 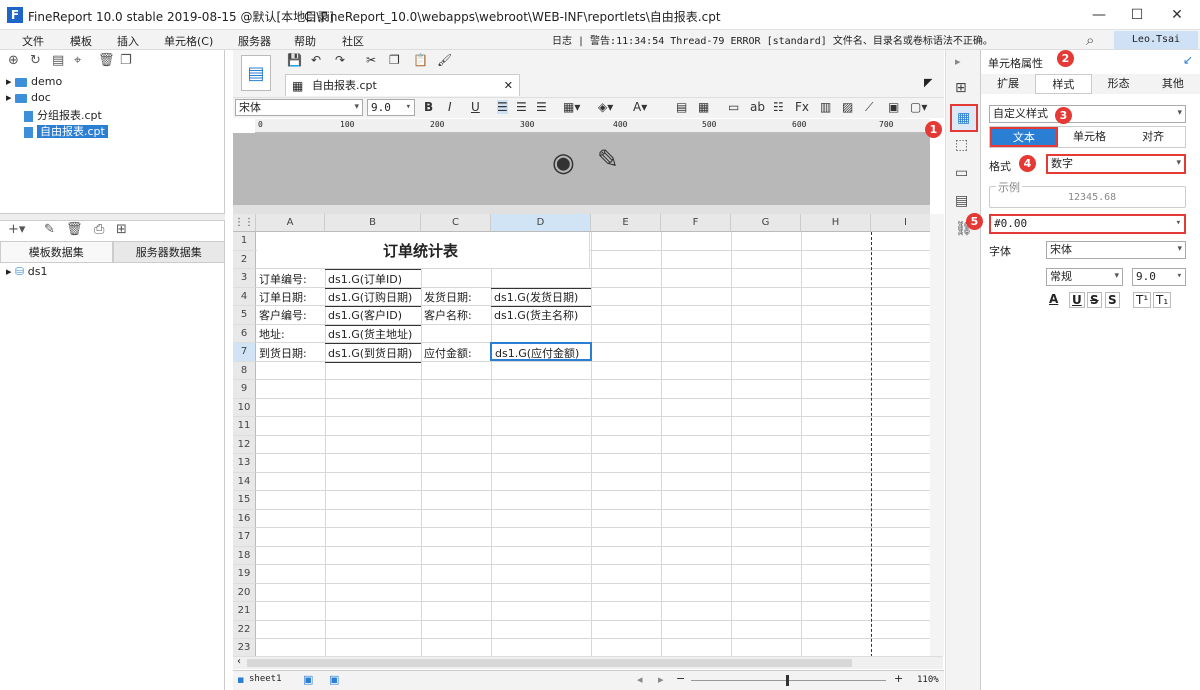 I want to click on float-element-icon: ▤, so click(x=961, y=201).